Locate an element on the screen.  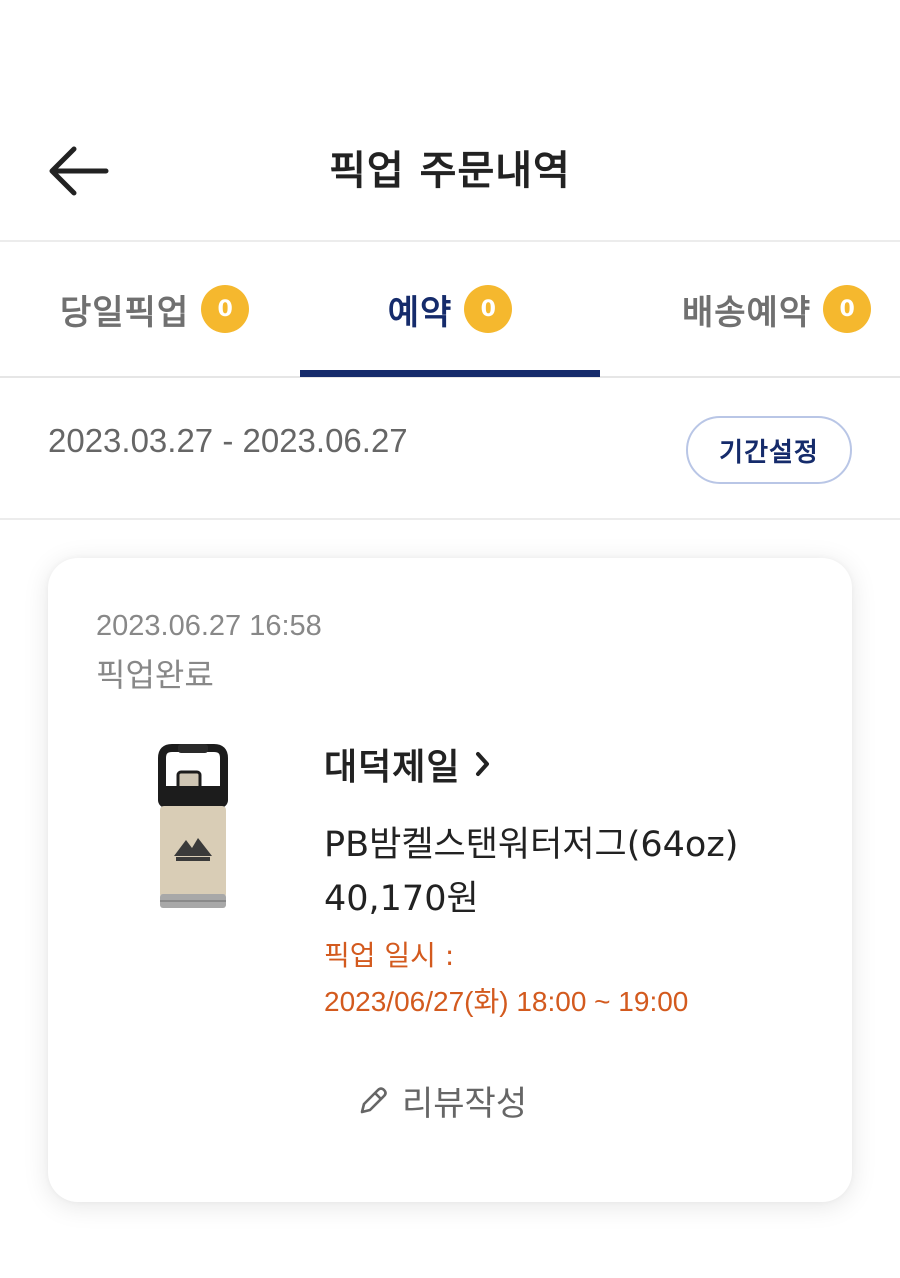
pencil-icon is located at coordinates (373, 1099).